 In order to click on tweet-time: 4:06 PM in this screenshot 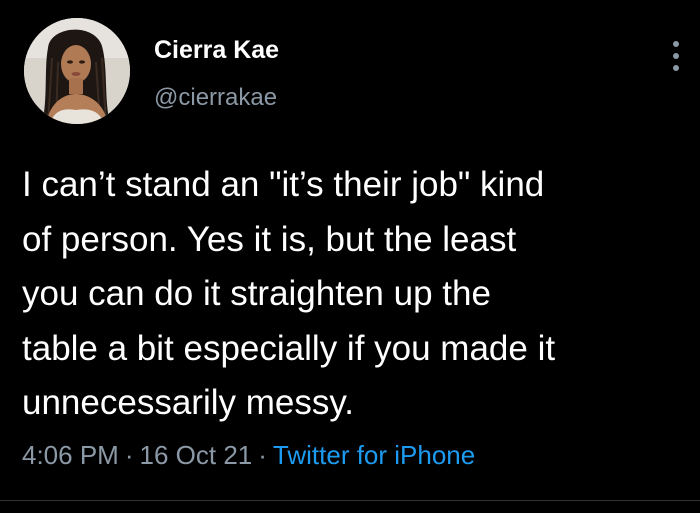, I will do `click(70, 455)`.